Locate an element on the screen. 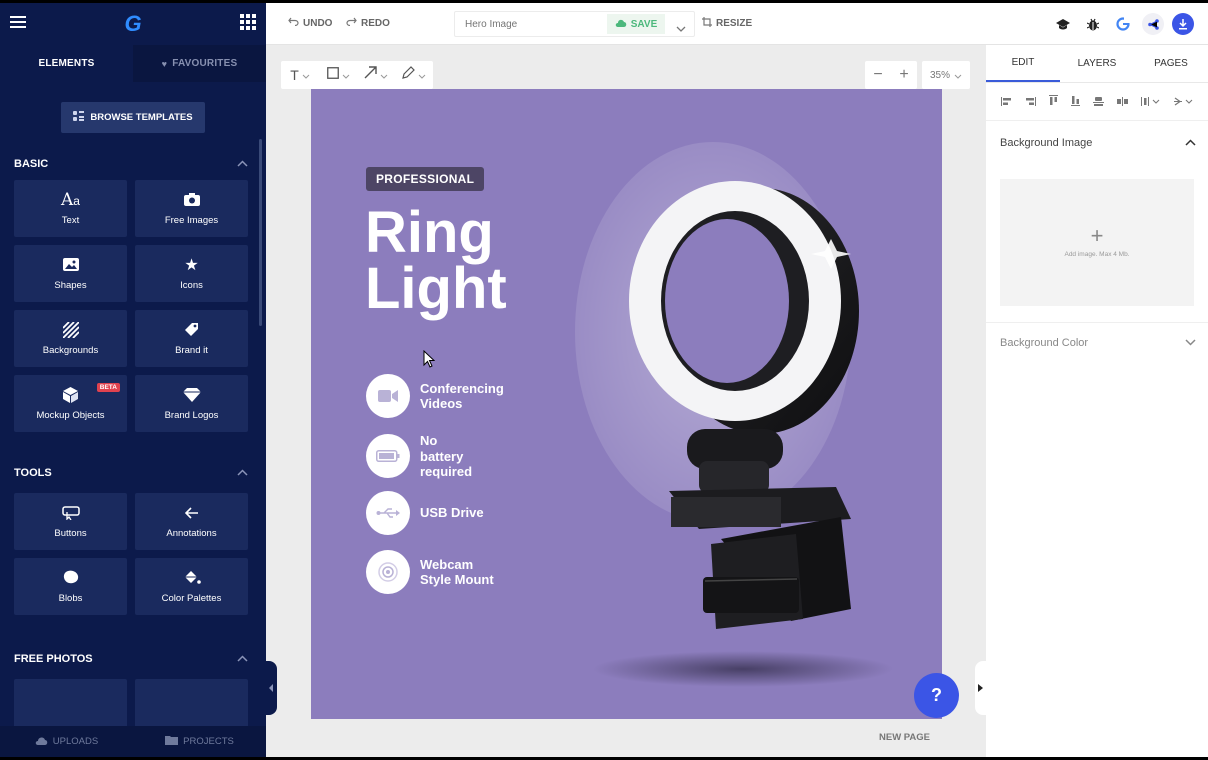 The image size is (1208, 760). tile-mockup-objects: BETA Mockup Objects is located at coordinates (70, 403).